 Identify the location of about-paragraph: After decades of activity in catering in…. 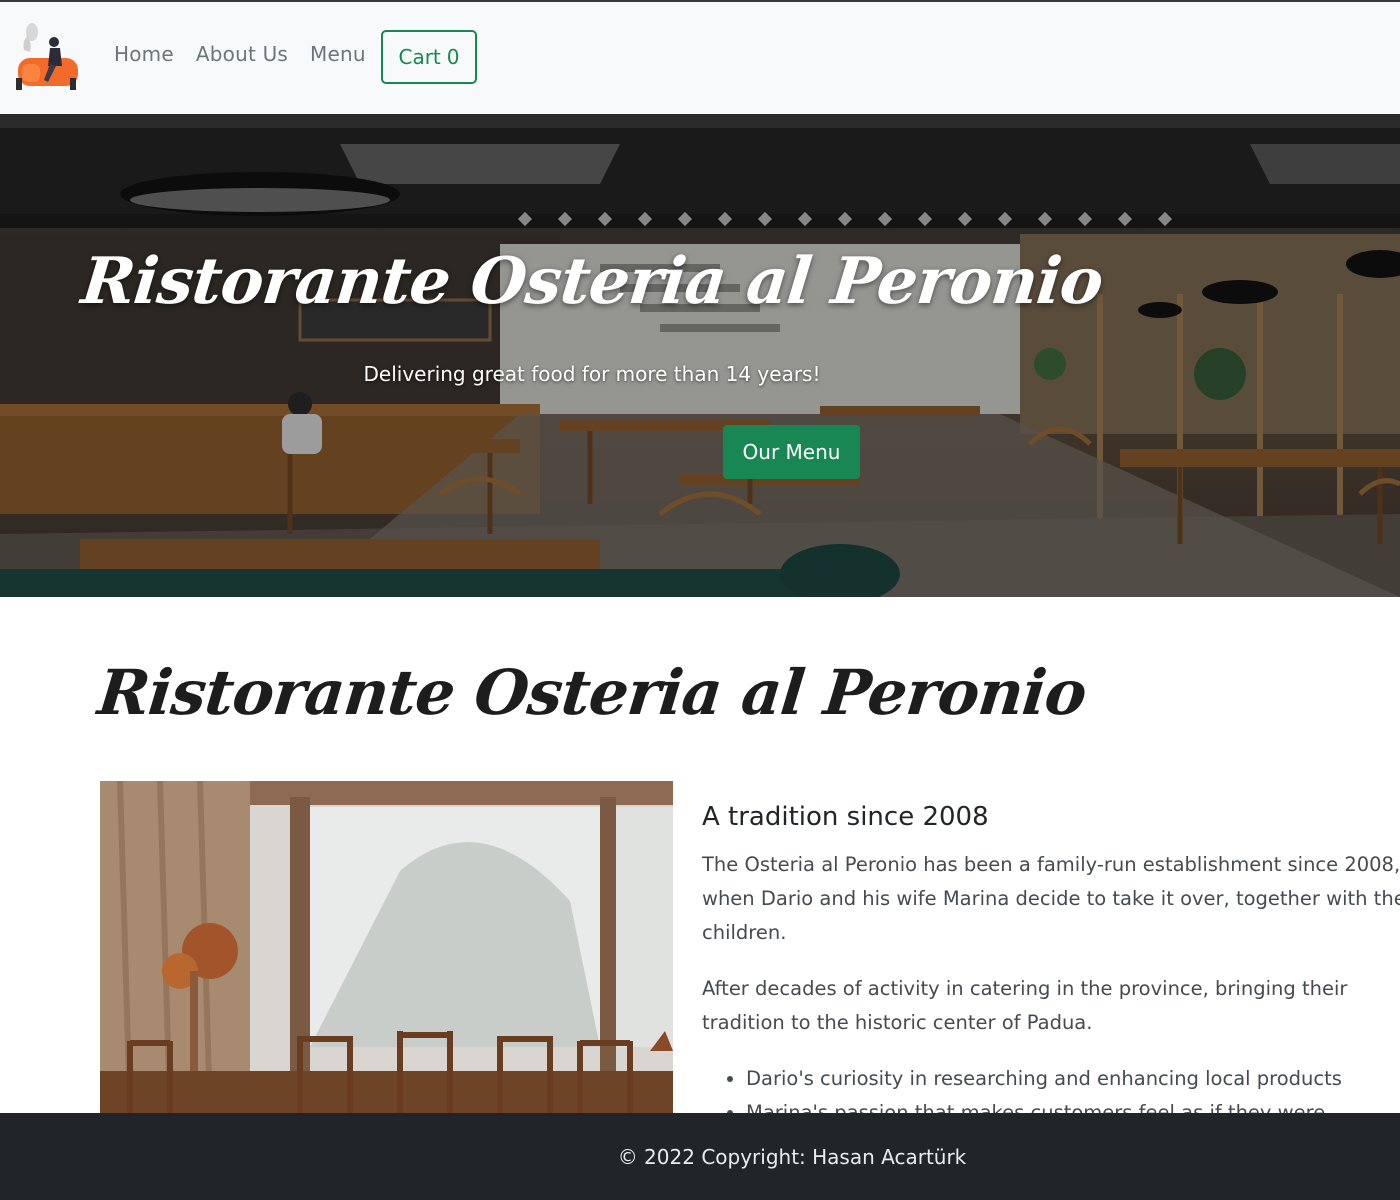
(1025, 1005).